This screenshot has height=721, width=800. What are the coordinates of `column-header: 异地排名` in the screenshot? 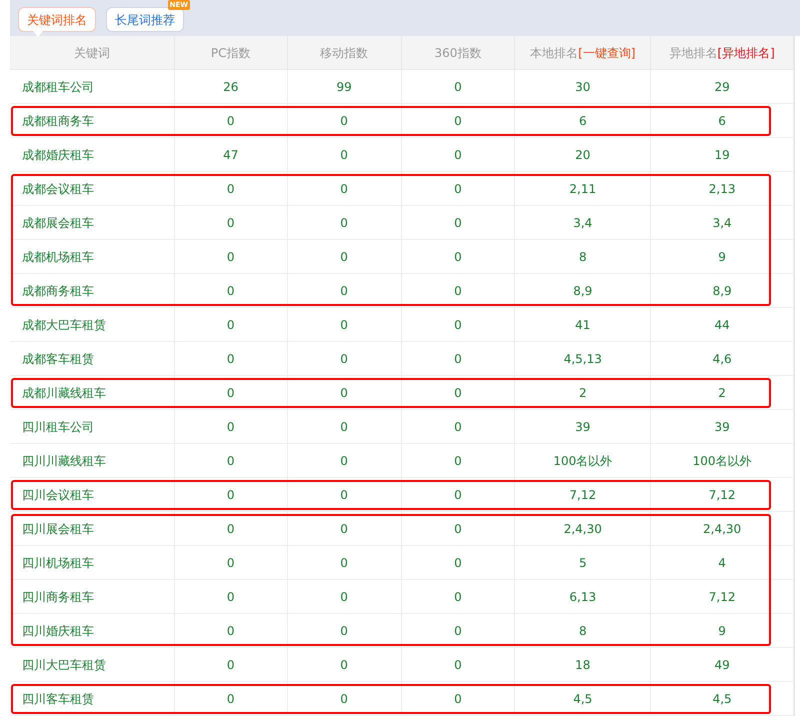 It's located at (693, 53).